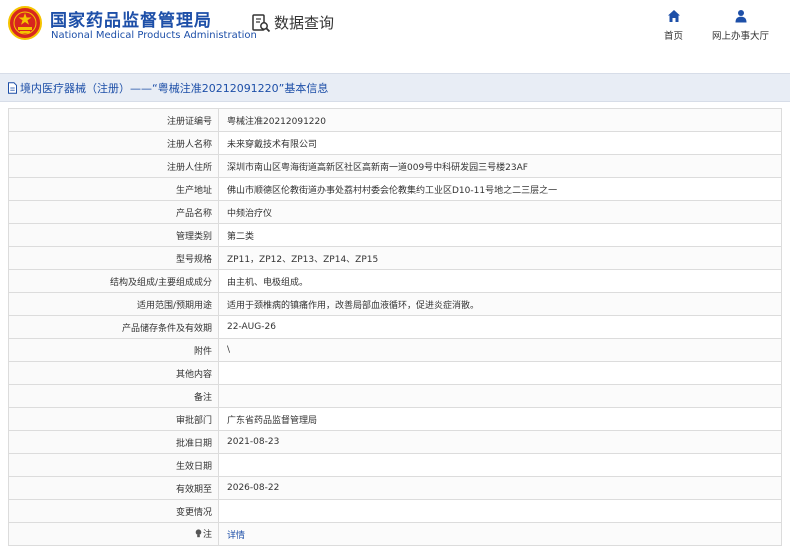 This screenshot has height=555, width=790. I want to click on row-value: ZP11，ZP12、ZP13、ZP14、ZP15, so click(500, 258).